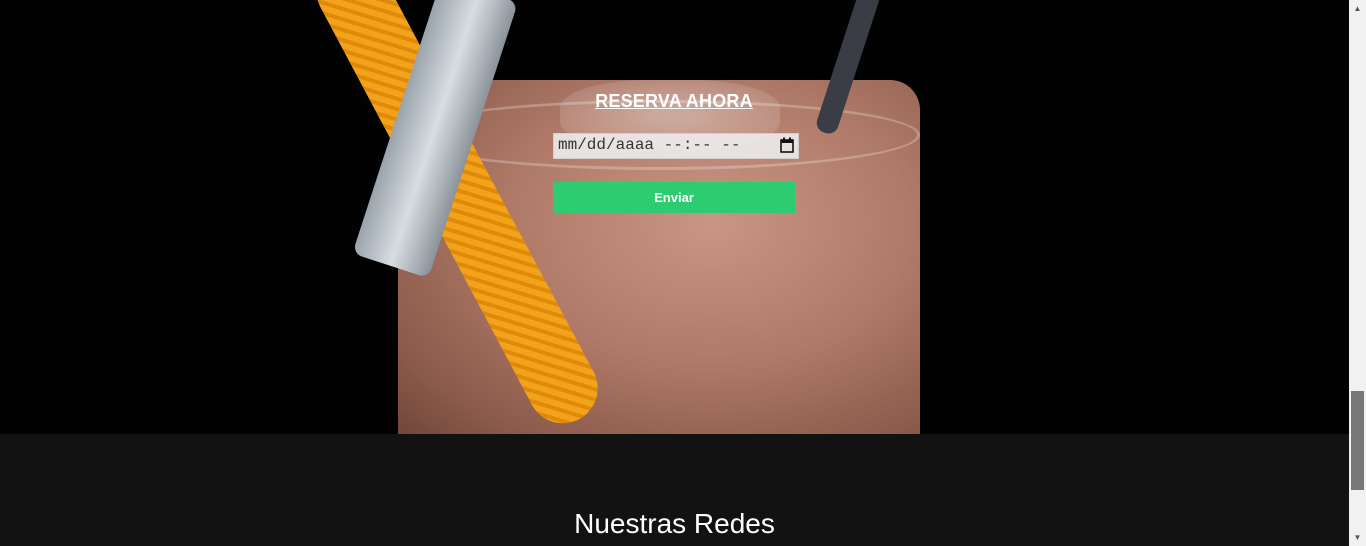 The width and height of the screenshot is (1366, 546). What do you see at coordinates (787, 145) in the screenshot?
I see `calendar-icon` at bounding box center [787, 145].